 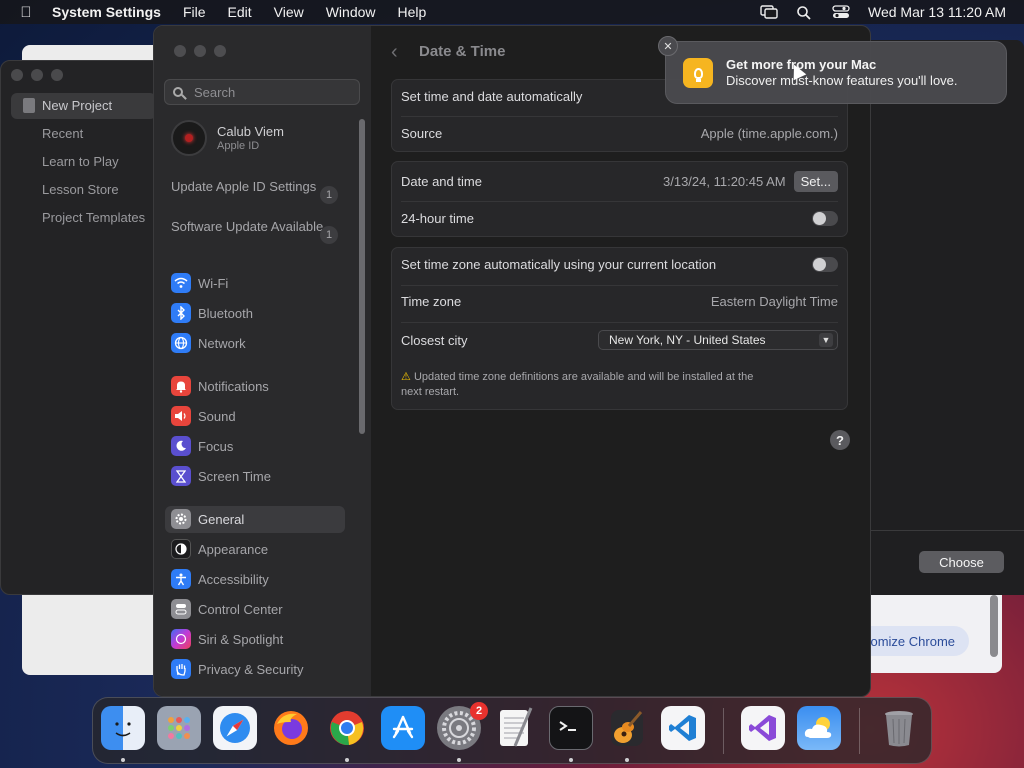 I want to click on notification-body: Discover must-know features you'll love., so click(x=842, y=80).